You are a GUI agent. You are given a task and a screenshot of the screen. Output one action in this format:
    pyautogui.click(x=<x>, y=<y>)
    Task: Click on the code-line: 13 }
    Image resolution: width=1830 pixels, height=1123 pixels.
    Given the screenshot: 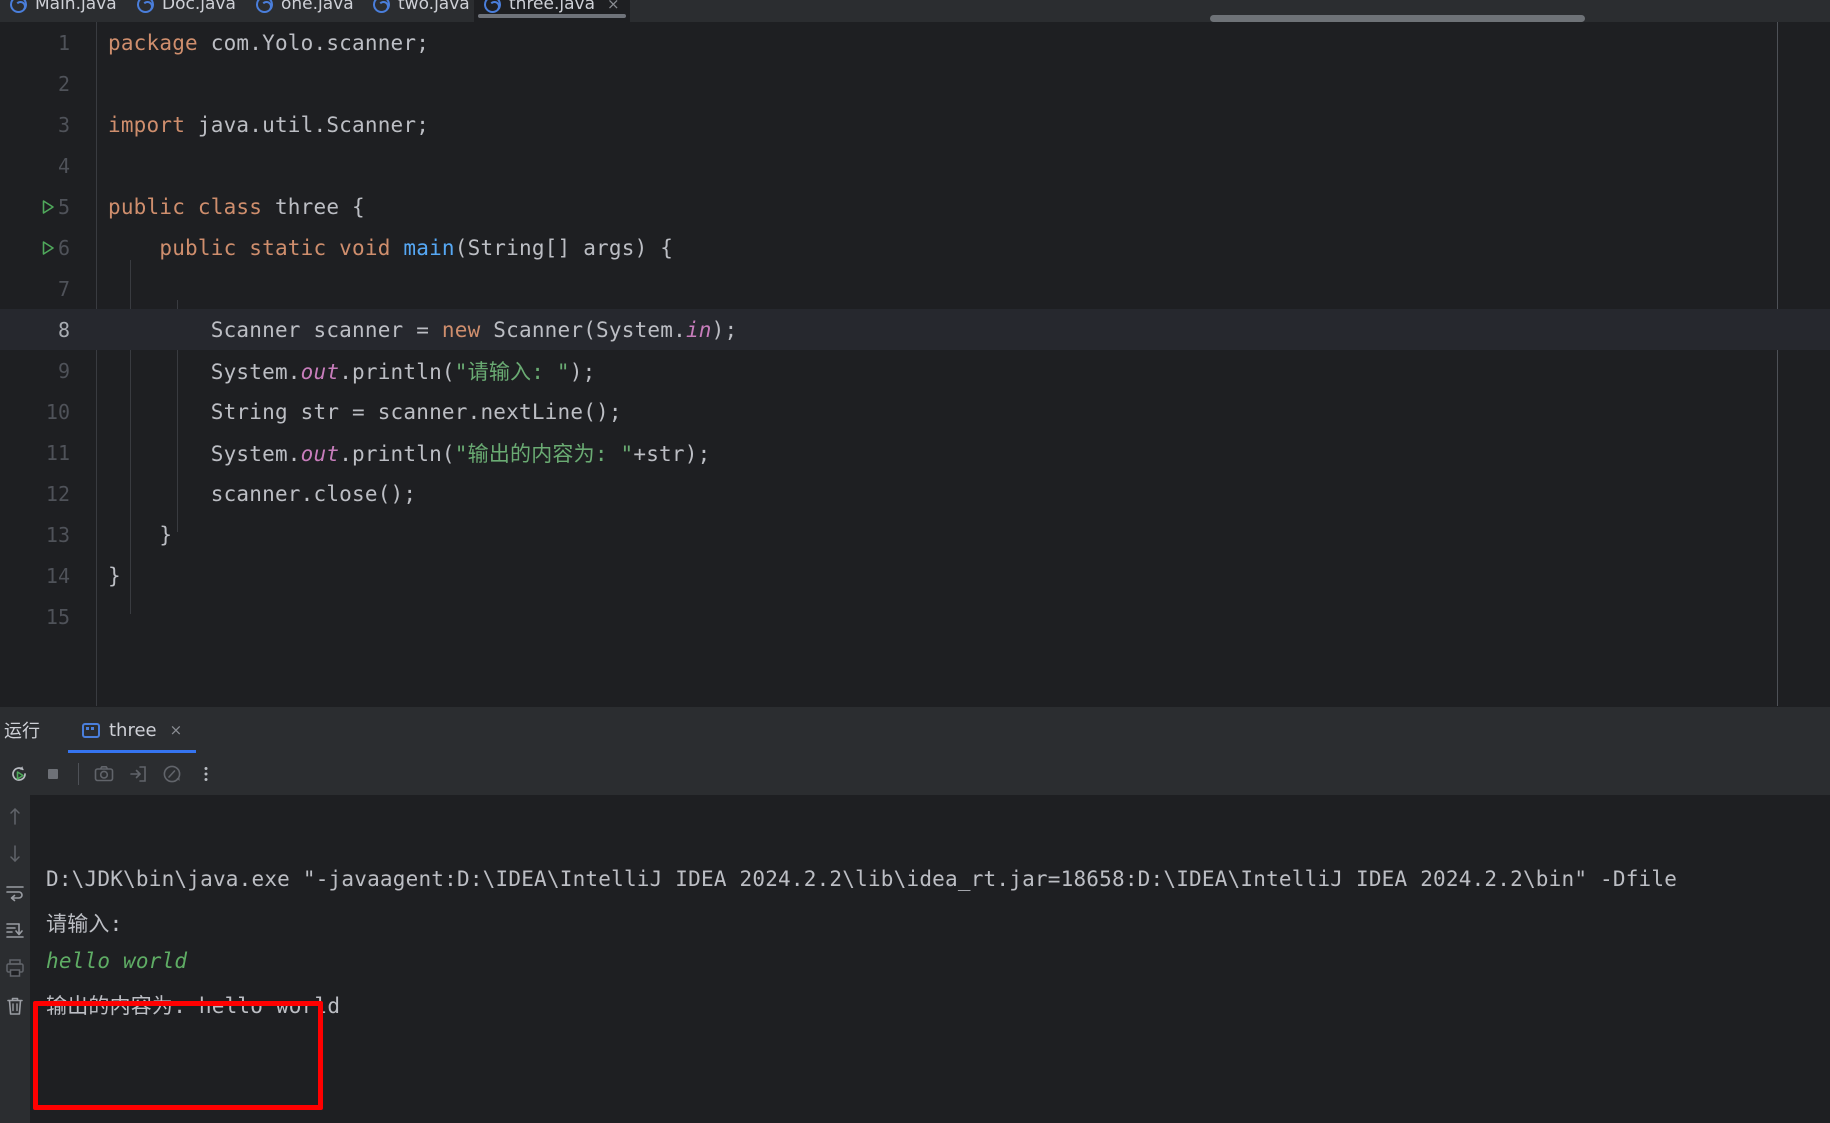 What is the action you would take?
    pyautogui.click(x=915, y=534)
    